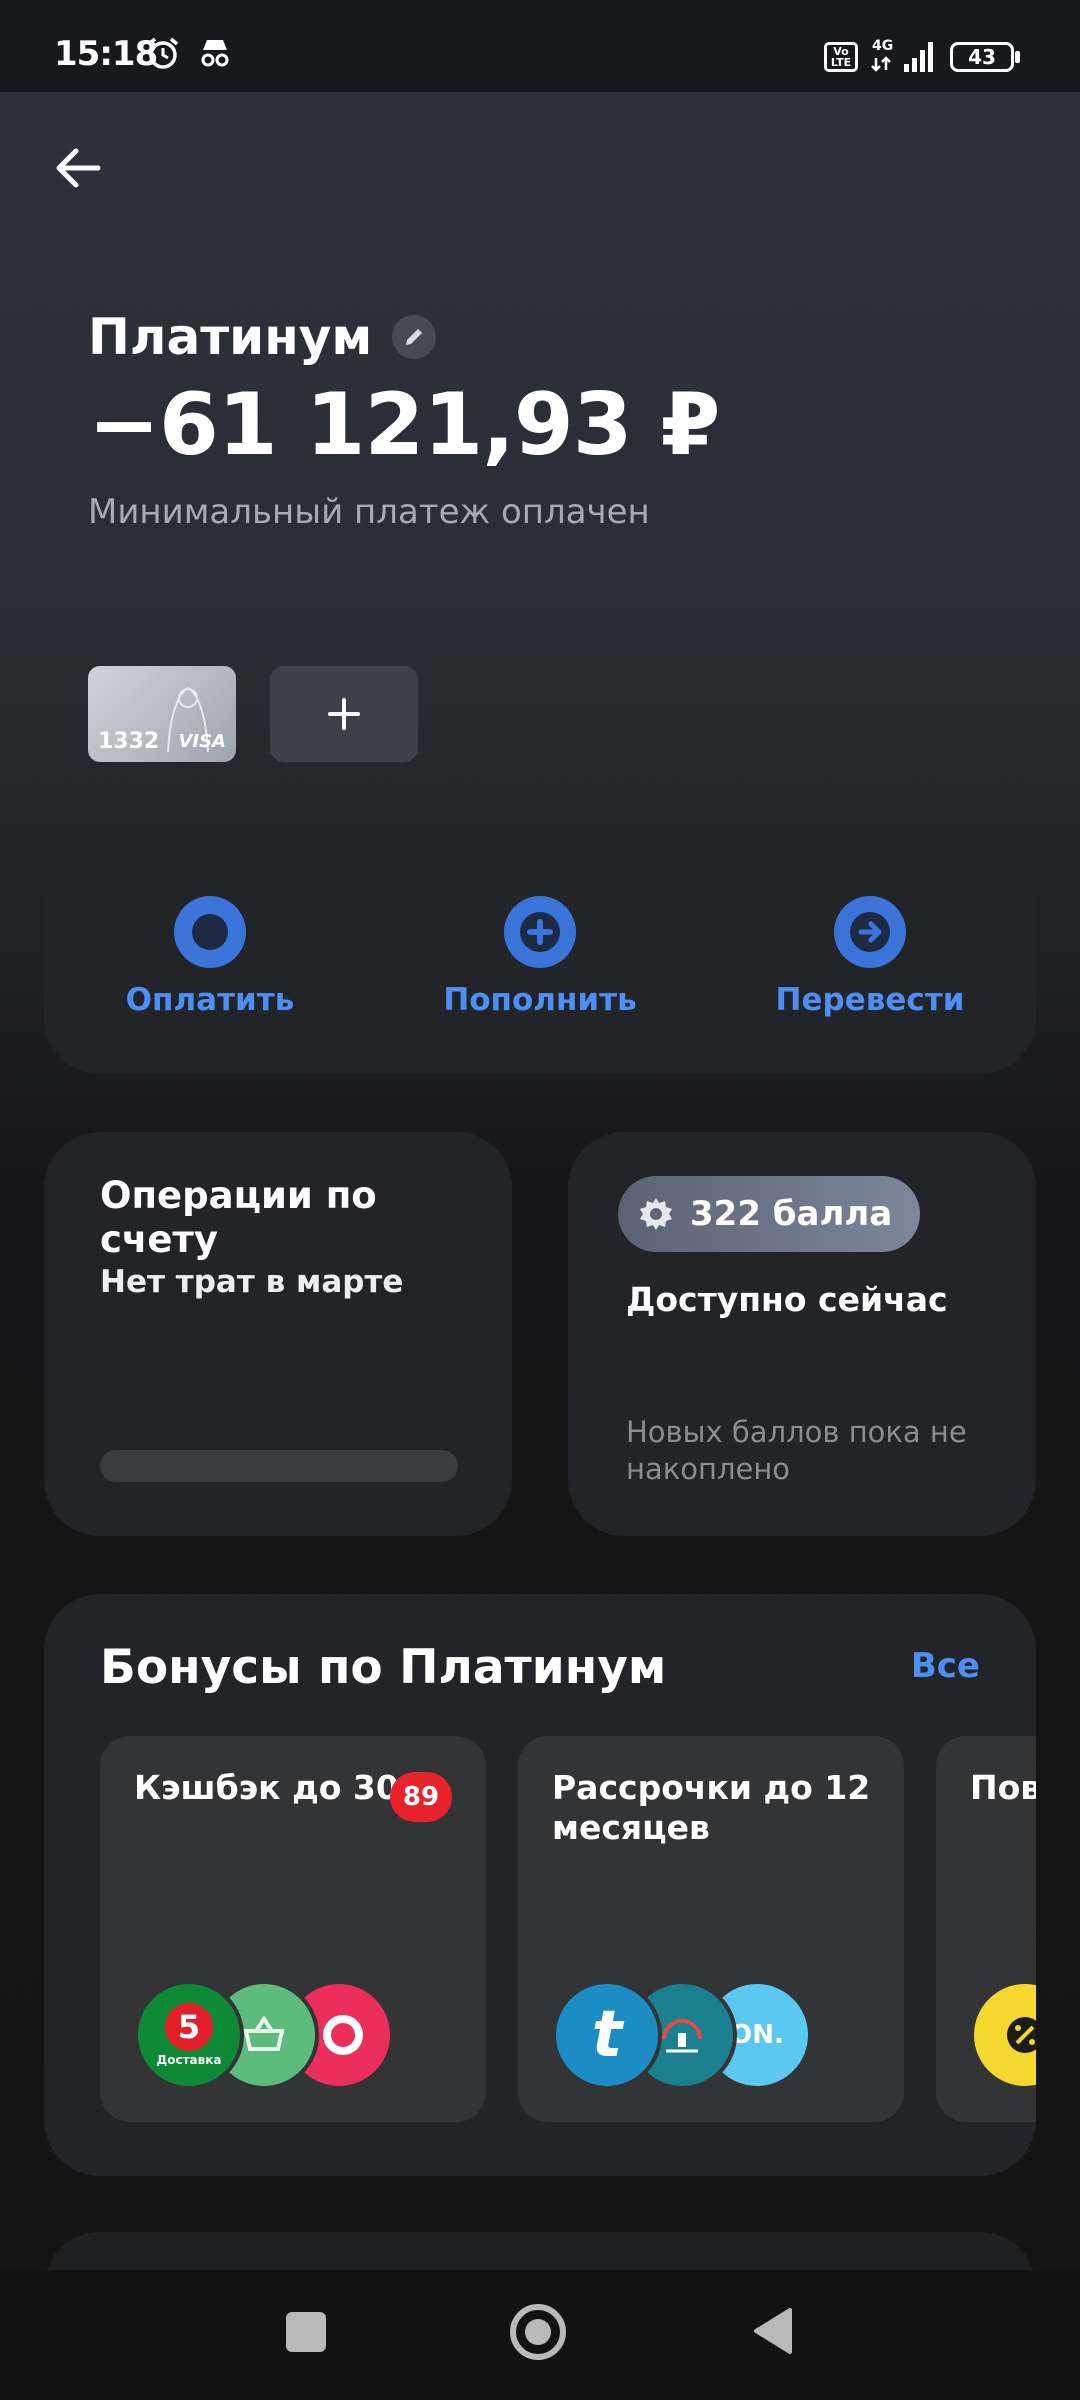 This screenshot has height=2400, width=1080. What do you see at coordinates (540, 46) in the screenshot?
I see `status-bar: 15:18 Vo LTE 4G 43` at bounding box center [540, 46].